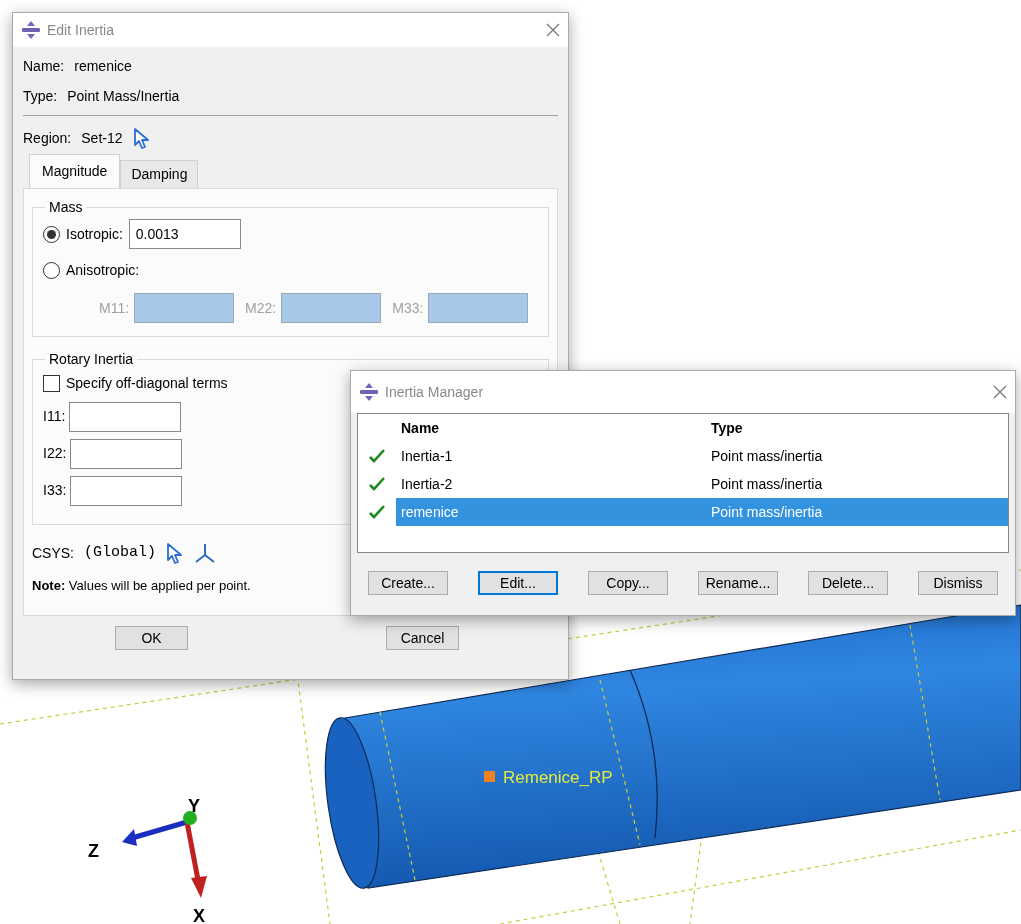 Image resolution: width=1021 pixels, height=924 pixels. I want to click on axis-icon, so click(205, 553).